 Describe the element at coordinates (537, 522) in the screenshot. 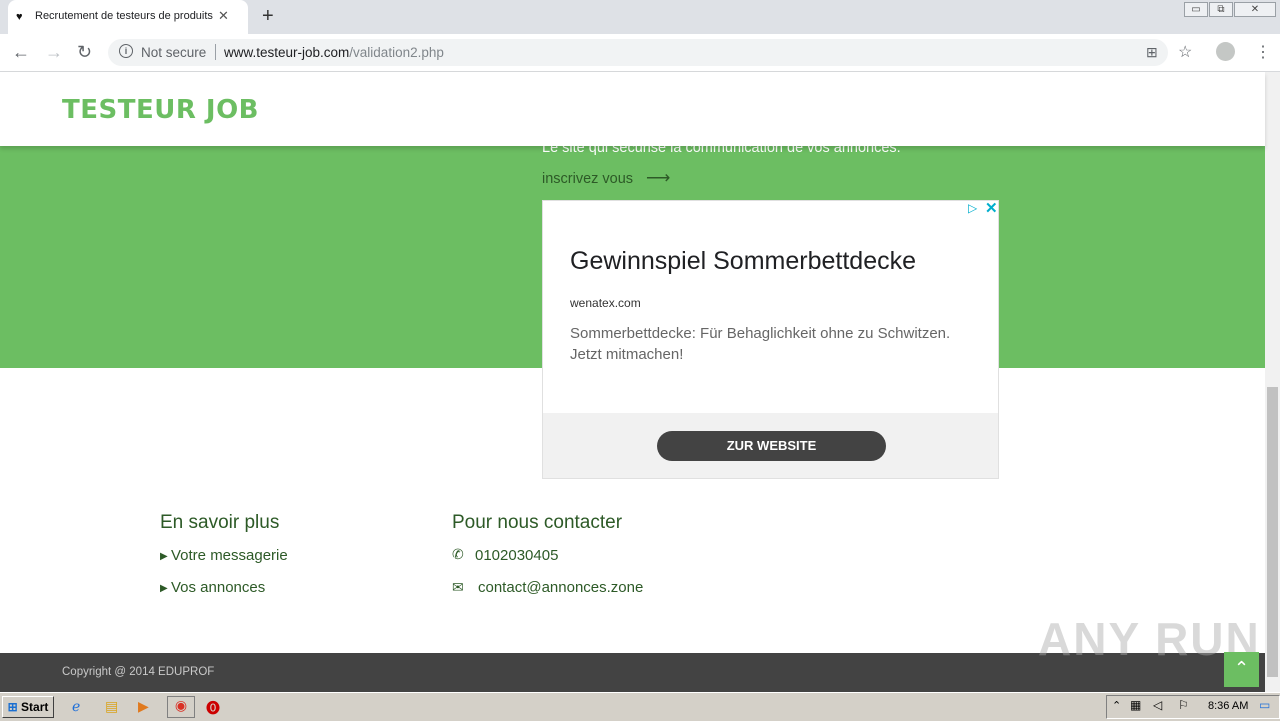

I see `footer-col2-title: Pour nous contacter` at that location.